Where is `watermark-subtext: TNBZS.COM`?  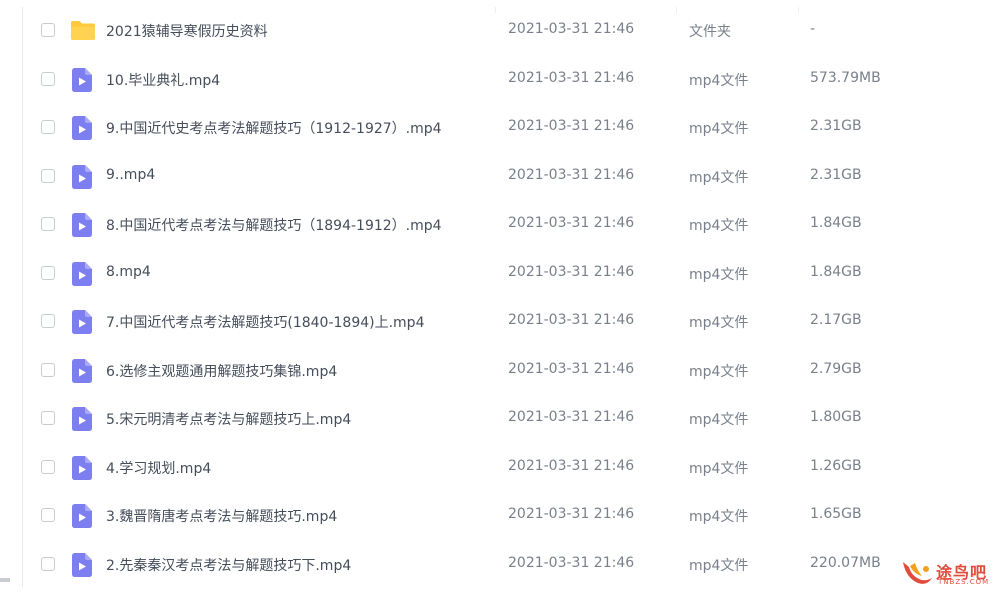
watermark-subtext: TNBZS.COM is located at coordinates (964, 582).